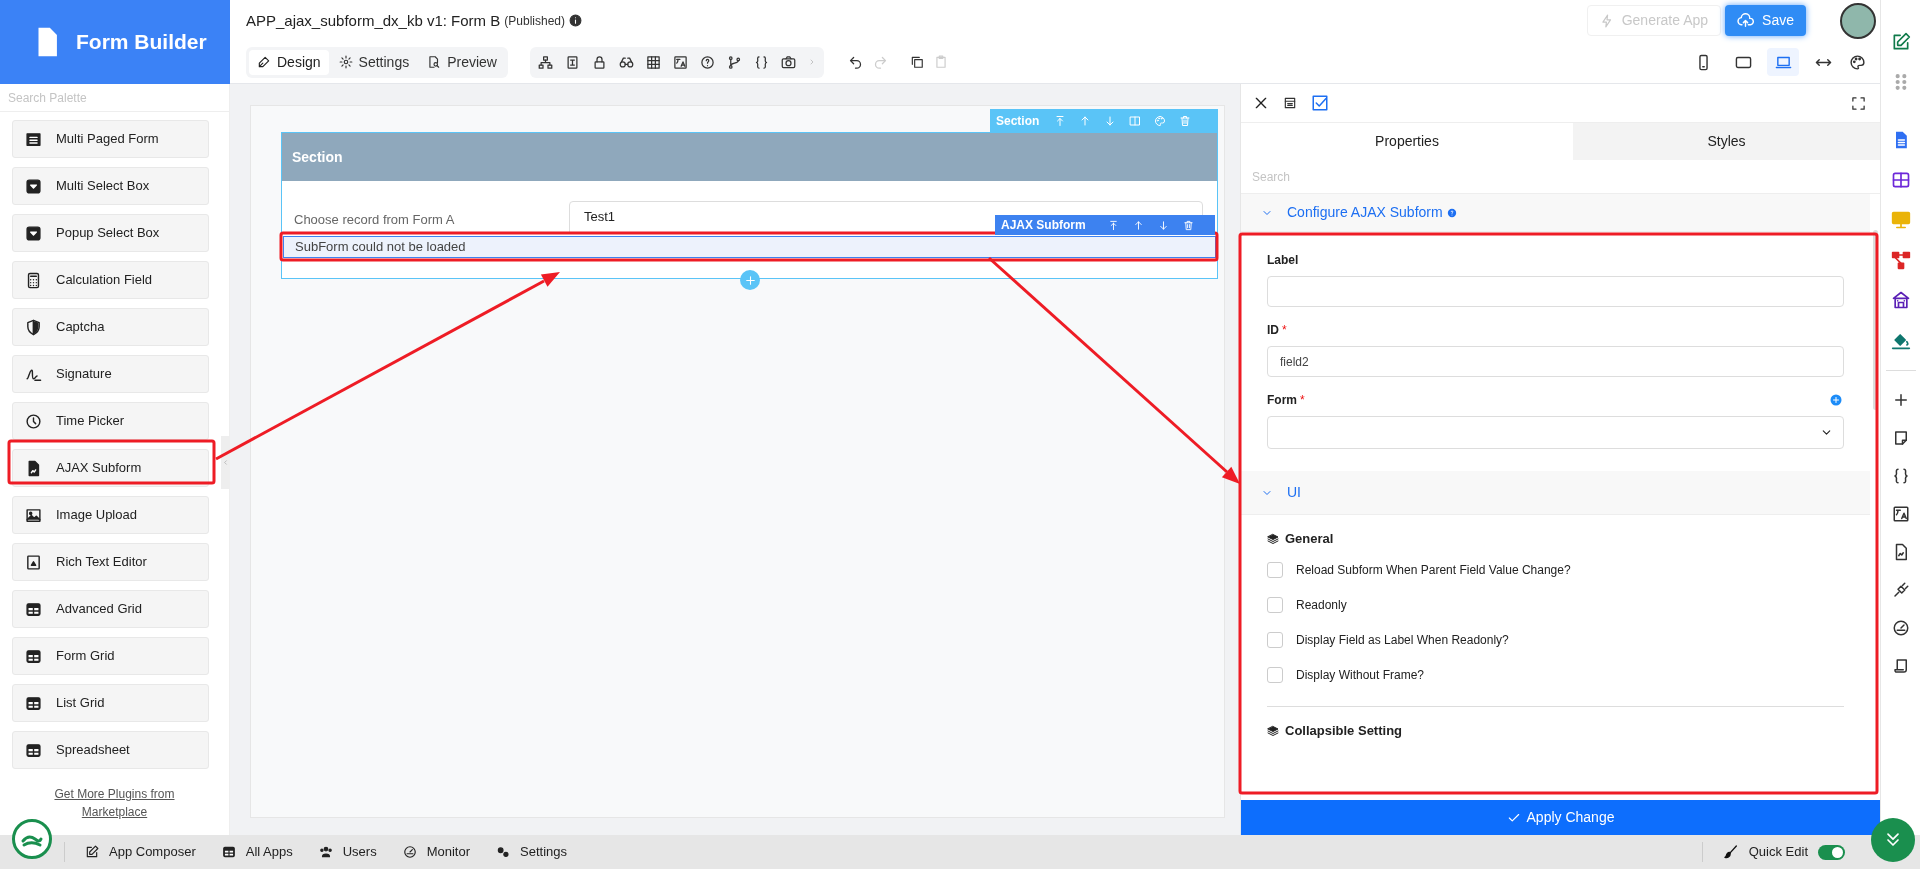 The image size is (1920, 869). What do you see at coordinates (317, 157) in the screenshot?
I see `section-title: Section` at bounding box center [317, 157].